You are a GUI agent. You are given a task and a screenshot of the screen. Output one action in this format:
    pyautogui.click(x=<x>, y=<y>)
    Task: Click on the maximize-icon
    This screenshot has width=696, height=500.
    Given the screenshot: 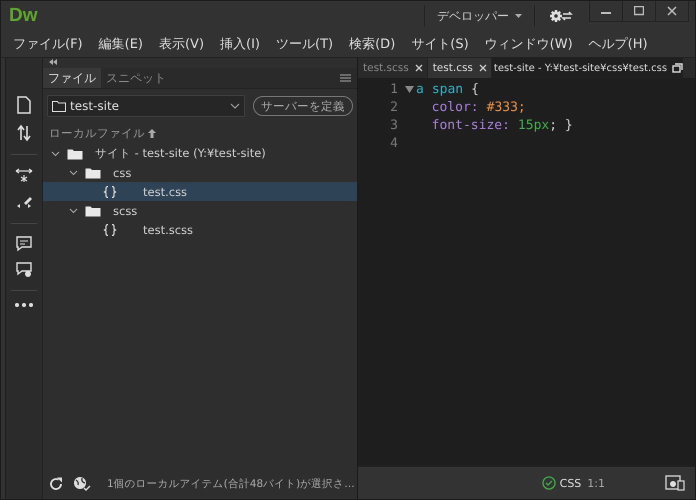 What is the action you would take?
    pyautogui.click(x=639, y=11)
    